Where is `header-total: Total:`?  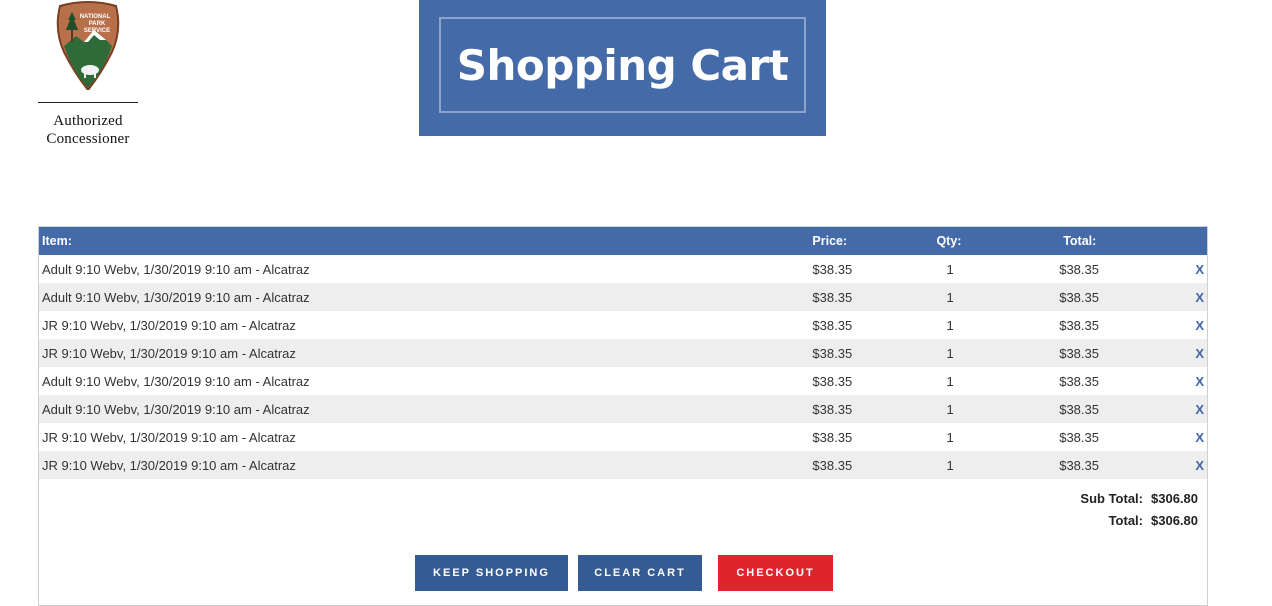 header-total: Total: is located at coordinates (1080, 241).